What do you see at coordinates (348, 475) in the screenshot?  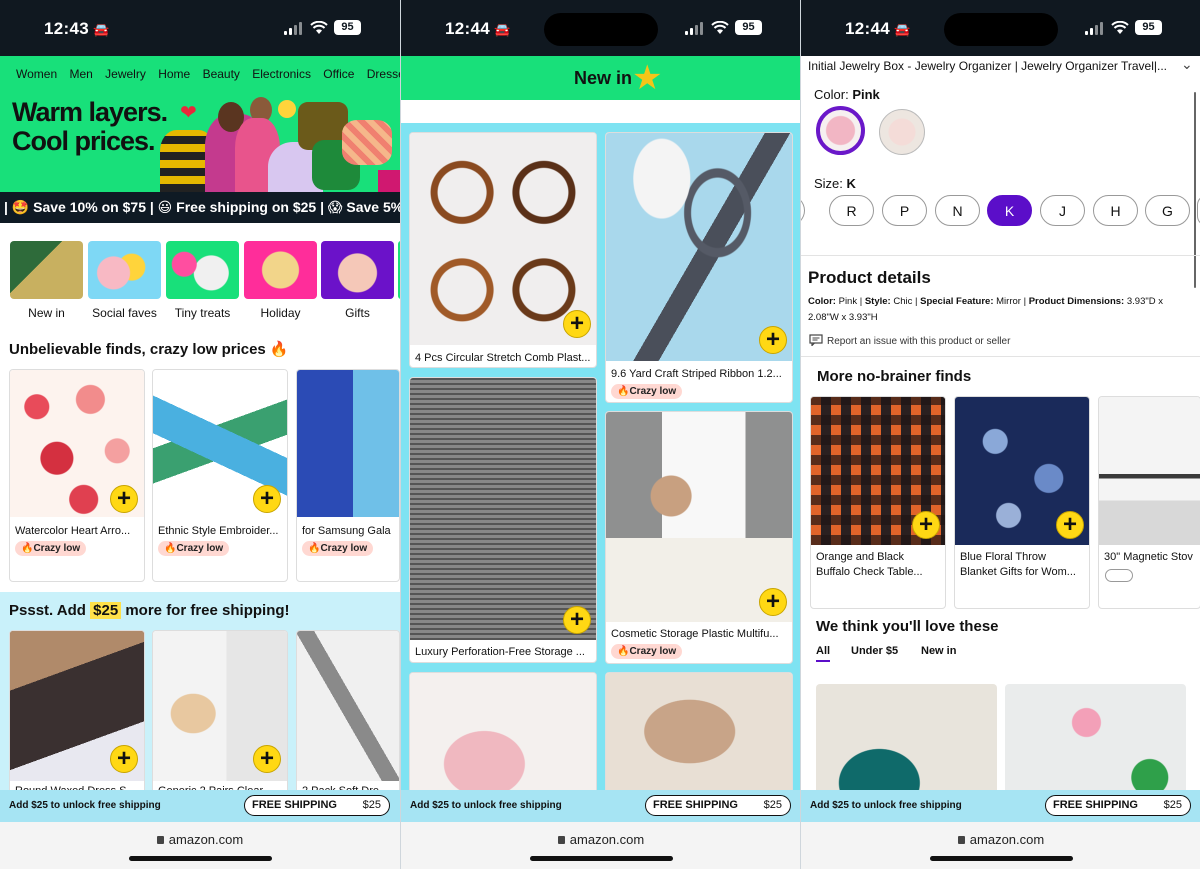 I see `product-card: for Samsung Gala 🔥Crazy low` at bounding box center [348, 475].